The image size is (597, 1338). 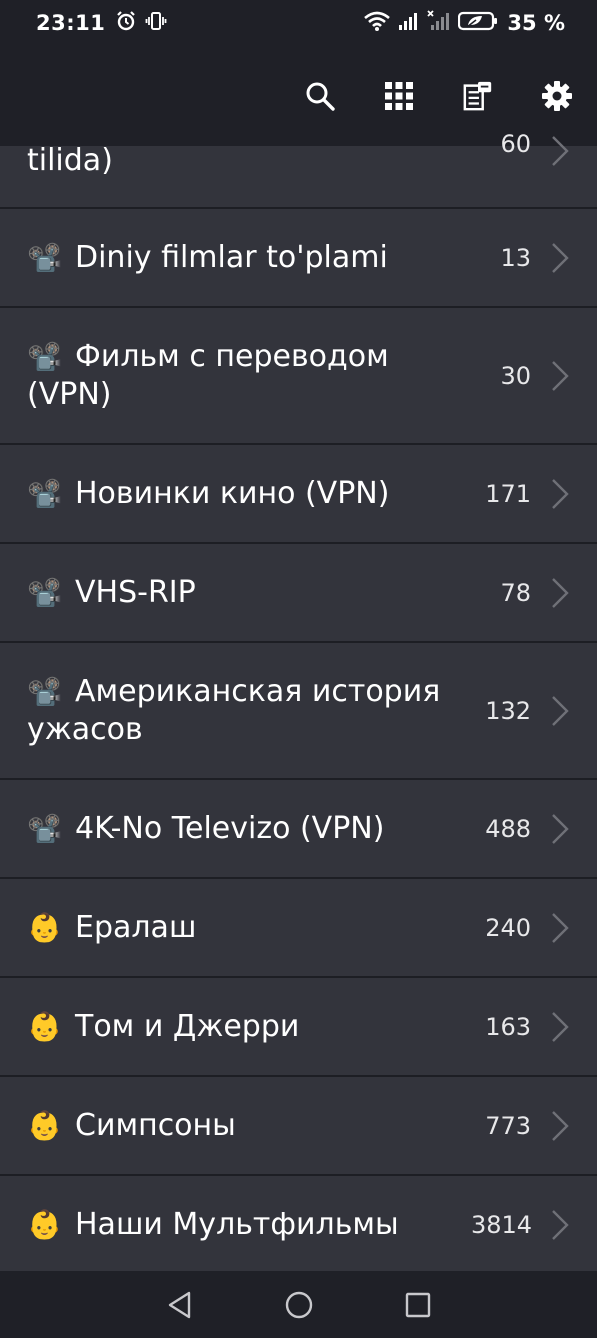 What do you see at coordinates (508, 710) in the screenshot?
I see `item-count: 132` at bounding box center [508, 710].